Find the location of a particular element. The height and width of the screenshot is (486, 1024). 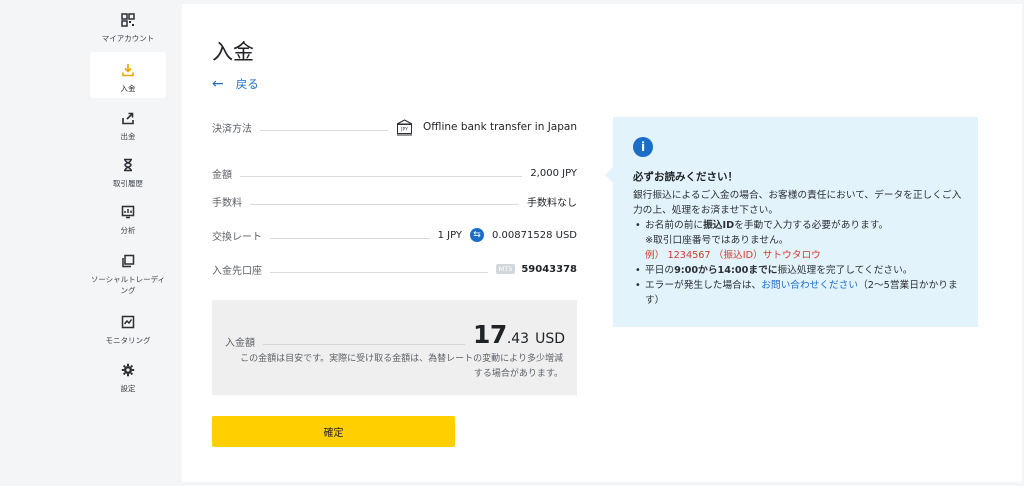

sidebar-item-label: 設定 is located at coordinates (128, 388).